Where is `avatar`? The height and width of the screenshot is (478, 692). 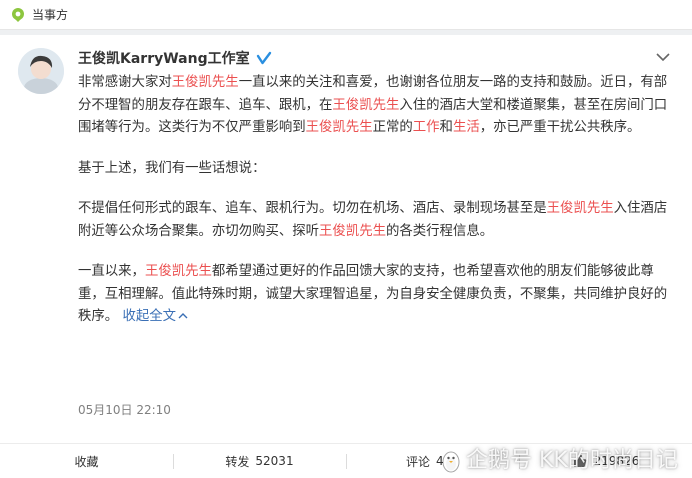 avatar is located at coordinates (41, 71).